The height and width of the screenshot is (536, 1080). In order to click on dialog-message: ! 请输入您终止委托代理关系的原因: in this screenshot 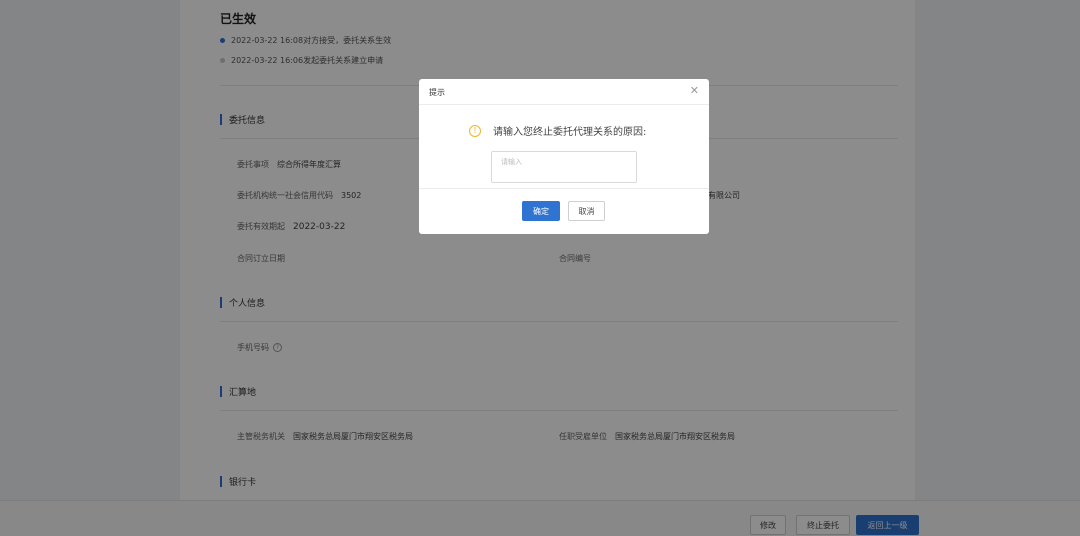, I will do `click(557, 130)`.